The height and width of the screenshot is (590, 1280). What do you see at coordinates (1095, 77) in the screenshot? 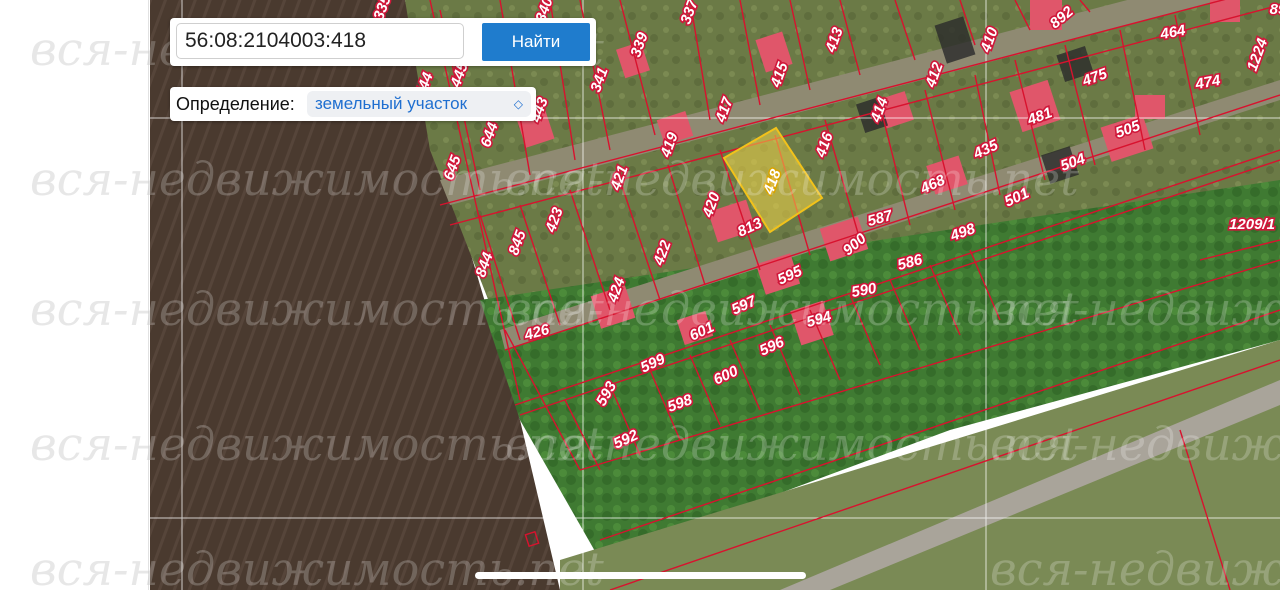
I see `parcel-label-475: 475` at bounding box center [1095, 77].